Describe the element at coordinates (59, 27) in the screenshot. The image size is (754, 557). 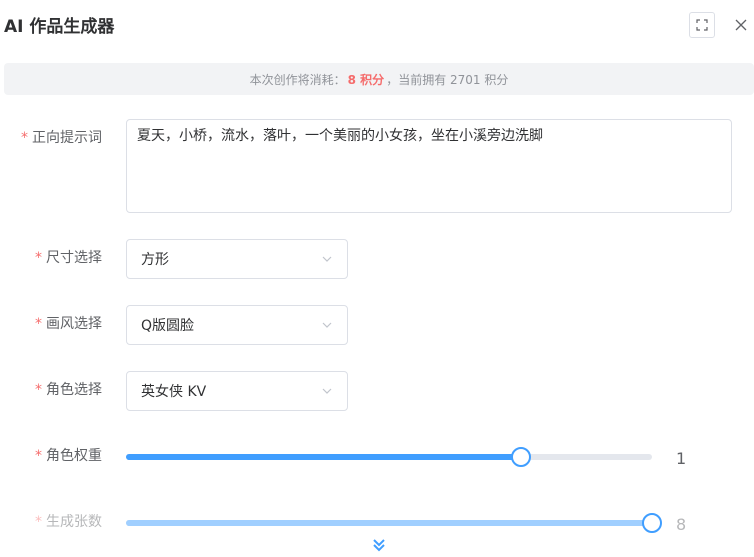
I see `dialog-title: AI 作品生成器` at that location.